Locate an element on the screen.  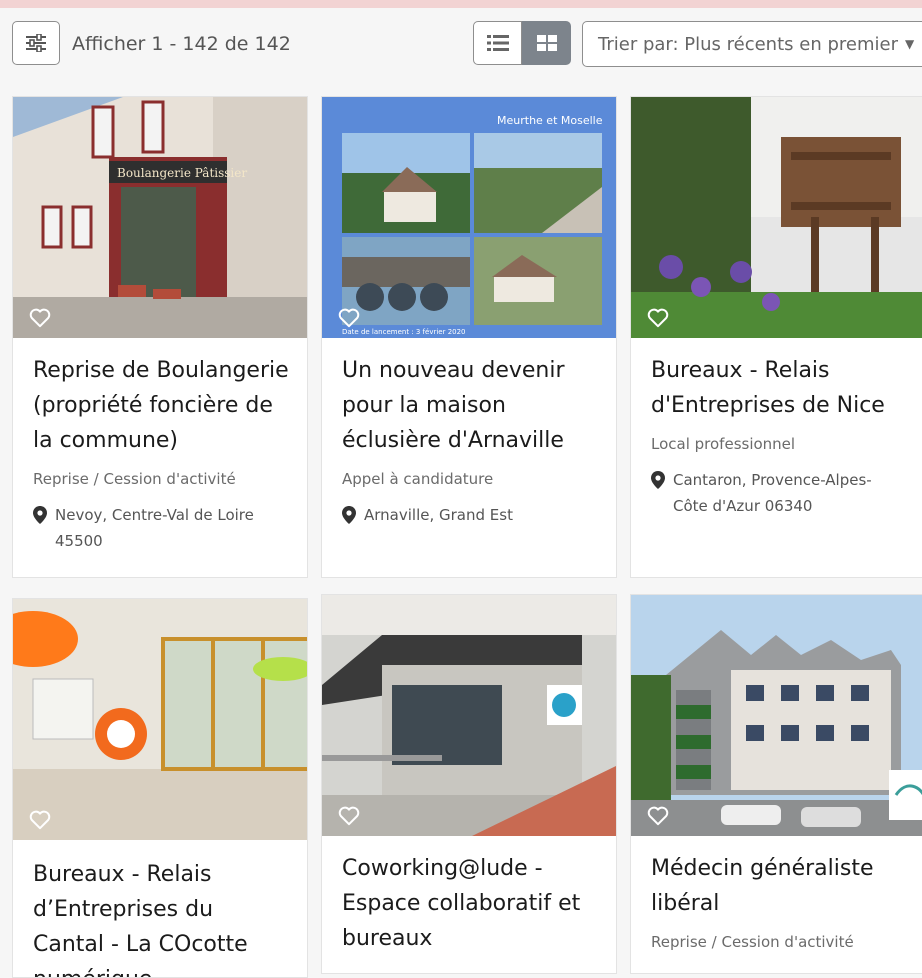
caret-down-icon: ▼ is located at coordinates (909, 44).